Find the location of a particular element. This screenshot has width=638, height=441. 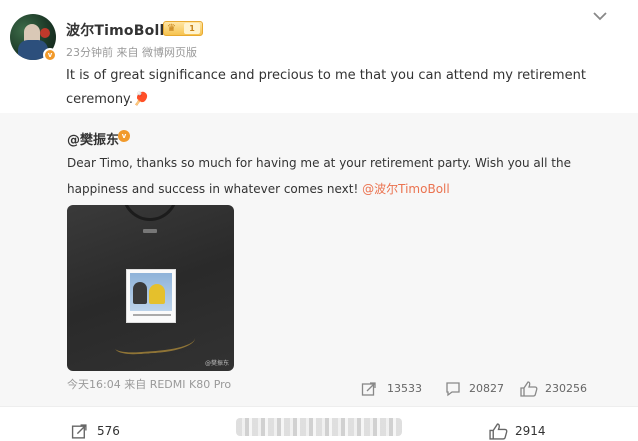

avatar-paddle is located at coordinates (45, 33).